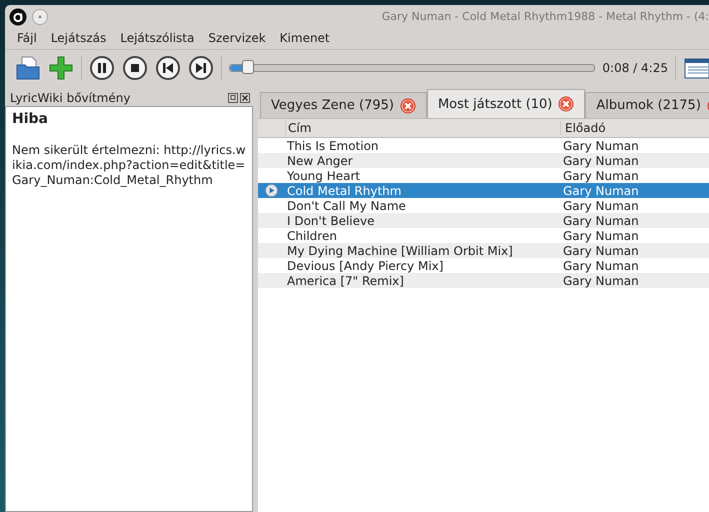 This screenshot has width=709, height=512. I want to click on menu-item: Kimenet, so click(305, 38).